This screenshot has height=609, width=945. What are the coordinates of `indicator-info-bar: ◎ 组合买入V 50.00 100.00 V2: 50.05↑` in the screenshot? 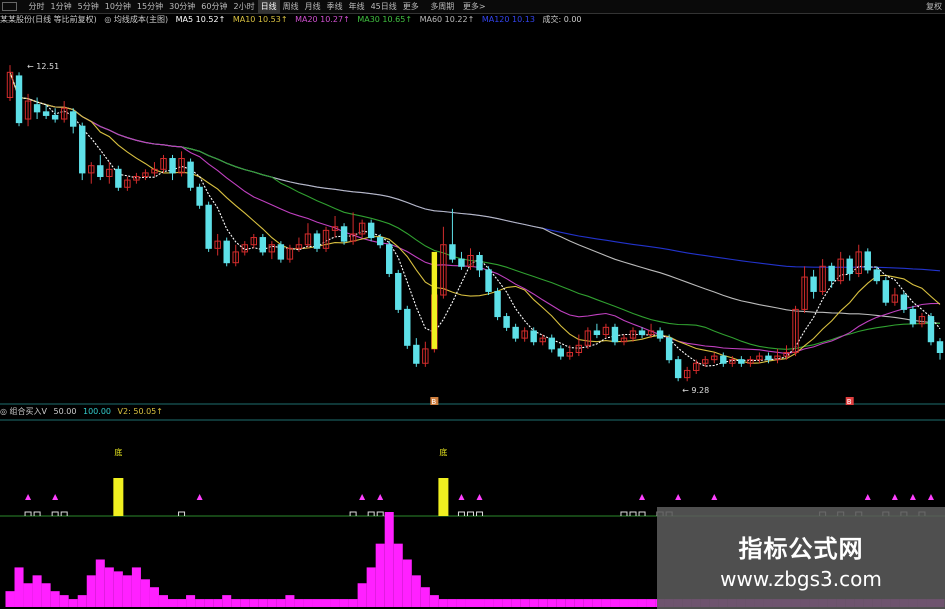 It's located at (472, 412).